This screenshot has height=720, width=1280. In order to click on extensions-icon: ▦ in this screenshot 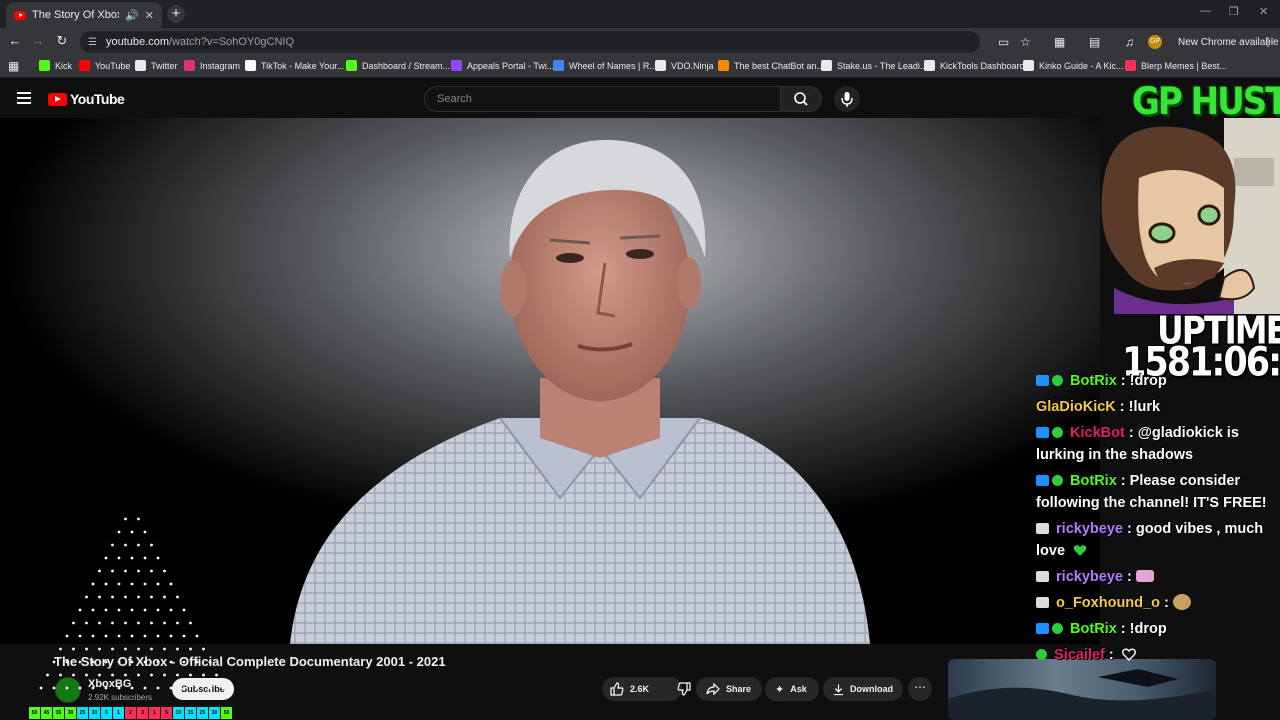, I will do `click(1059, 42)`.